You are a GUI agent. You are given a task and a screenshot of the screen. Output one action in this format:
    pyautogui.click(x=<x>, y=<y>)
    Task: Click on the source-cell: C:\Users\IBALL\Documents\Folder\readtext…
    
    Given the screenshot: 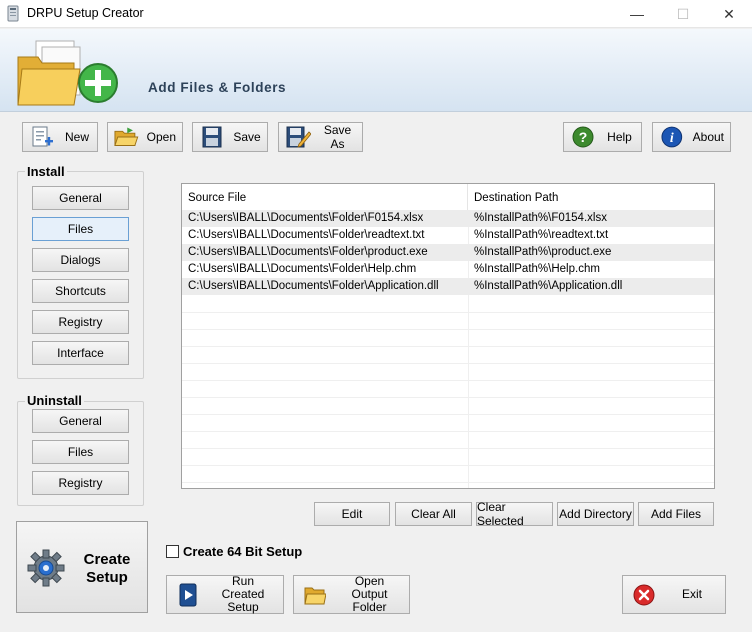 What is the action you would take?
    pyautogui.click(x=306, y=235)
    